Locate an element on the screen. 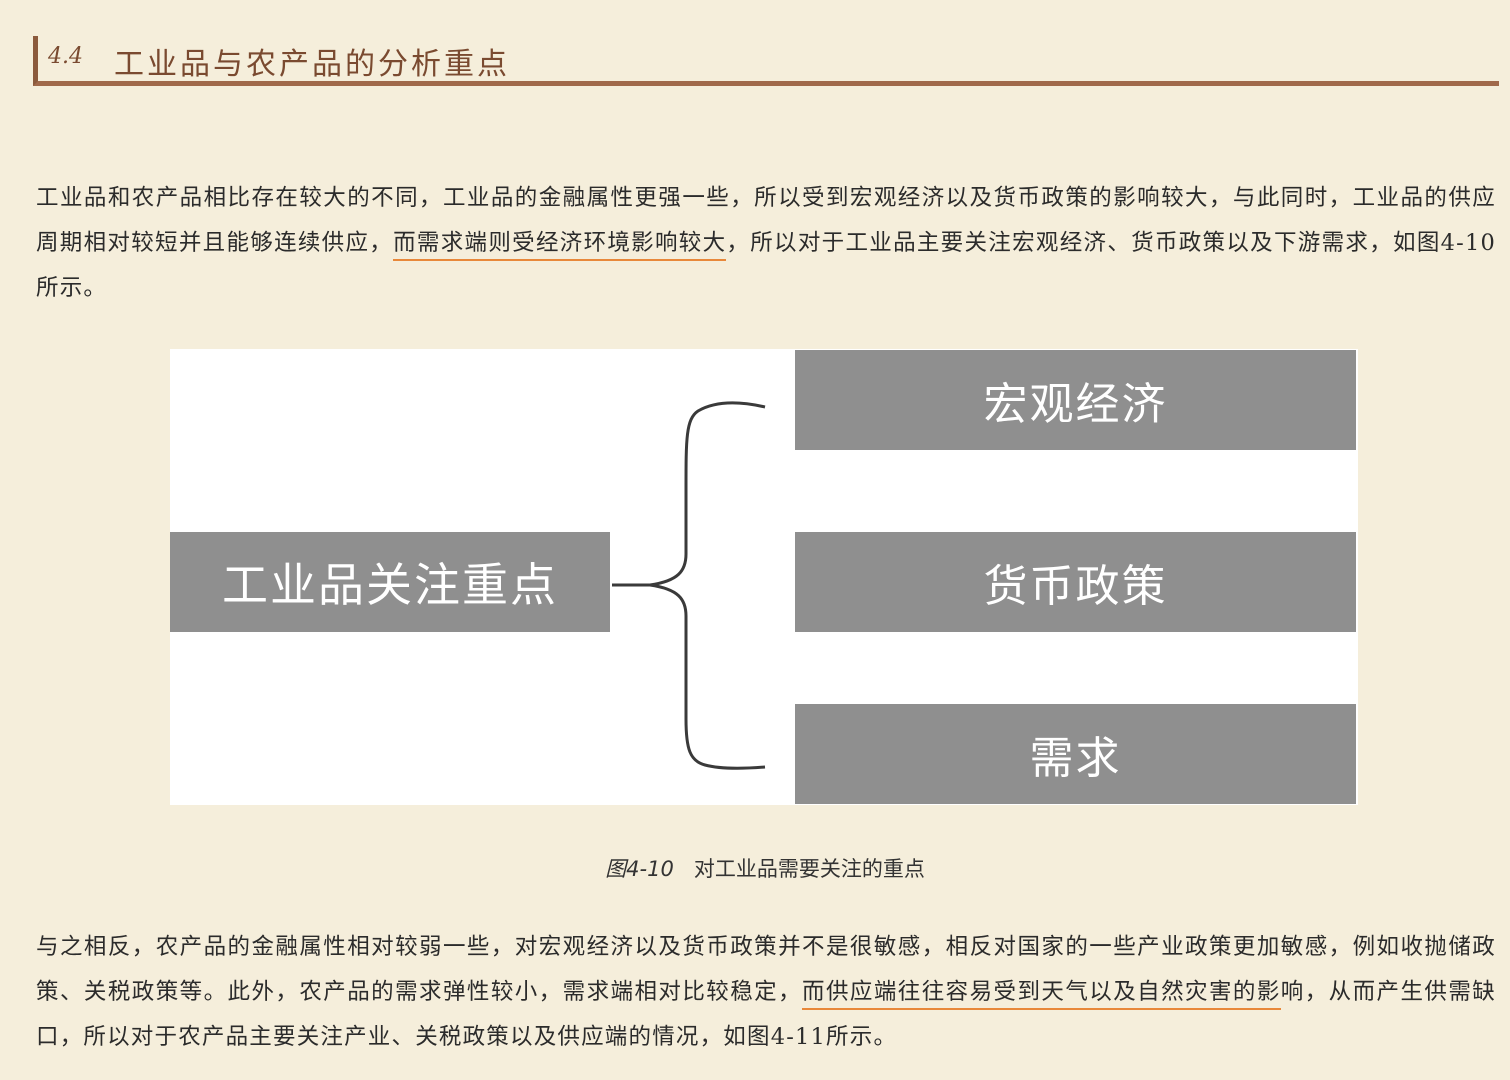 The height and width of the screenshot is (1080, 1510). section-number: 4.4 is located at coordinates (65, 56).